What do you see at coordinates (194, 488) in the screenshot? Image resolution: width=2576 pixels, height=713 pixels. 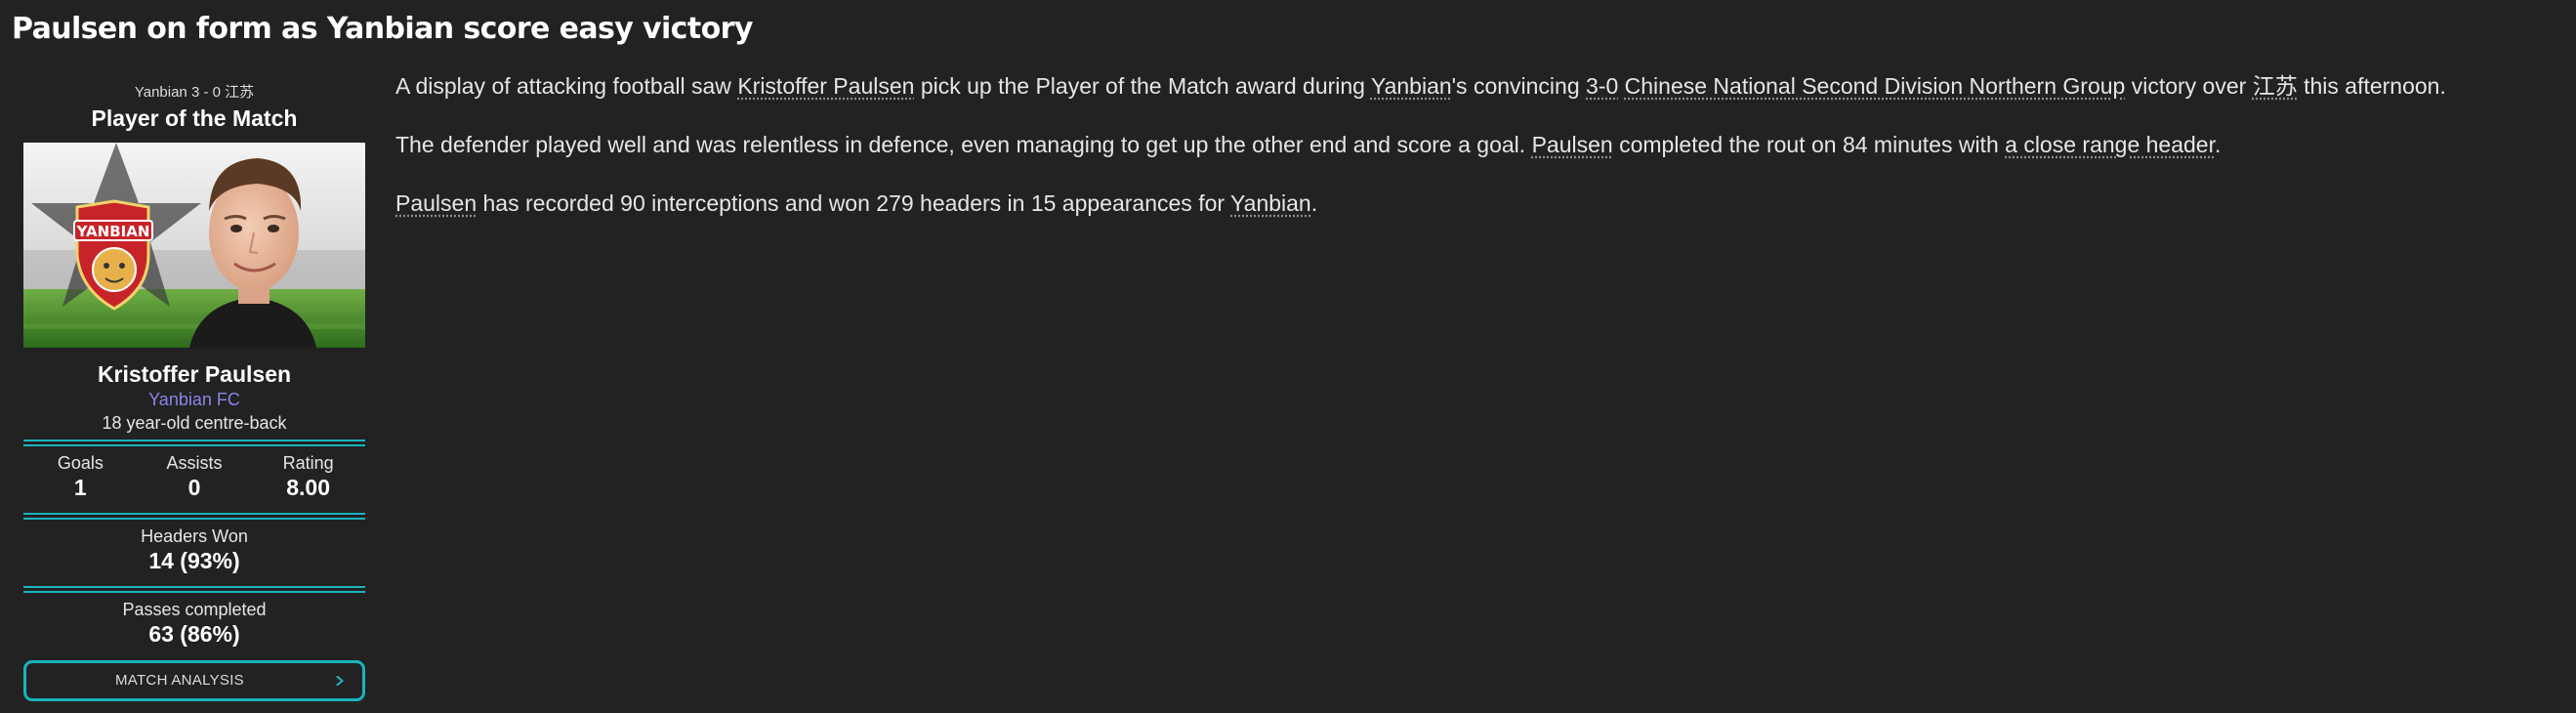 I see `stat-value: 0` at bounding box center [194, 488].